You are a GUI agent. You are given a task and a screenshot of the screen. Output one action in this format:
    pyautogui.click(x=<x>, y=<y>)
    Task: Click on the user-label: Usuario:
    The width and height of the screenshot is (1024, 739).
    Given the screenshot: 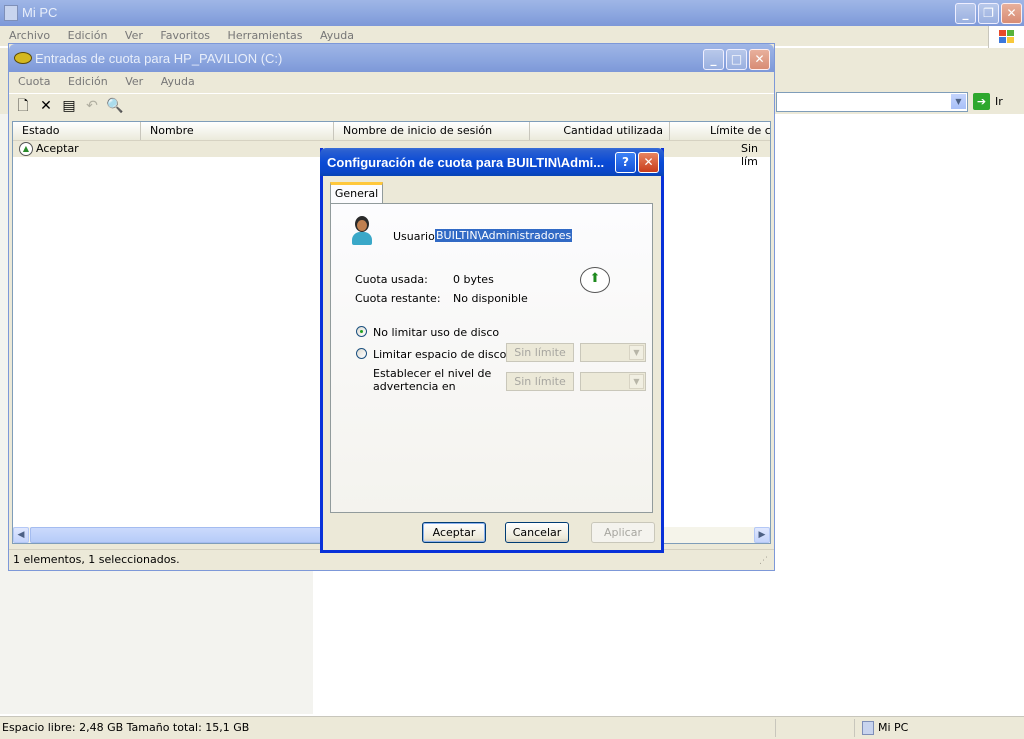 What is the action you would take?
    pyautogui.click(x=416, y=236)
    